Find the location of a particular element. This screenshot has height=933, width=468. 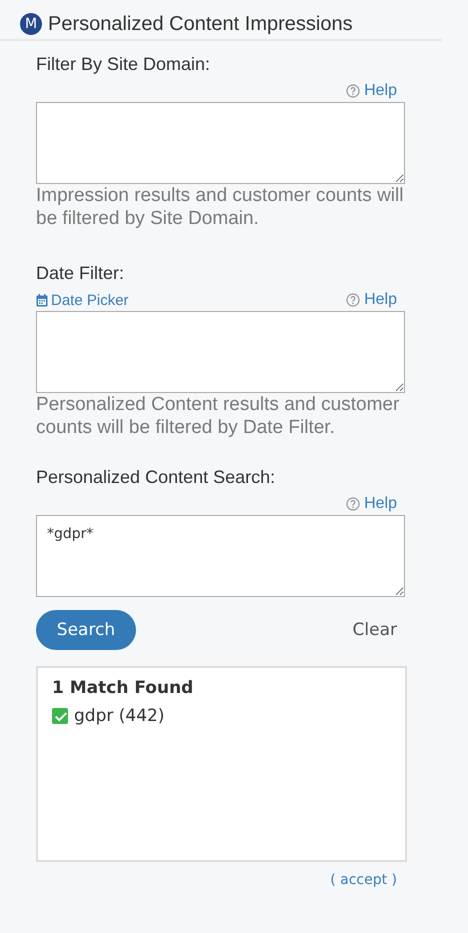

text-area: *gdpr* is located at coordinates (220, 556).